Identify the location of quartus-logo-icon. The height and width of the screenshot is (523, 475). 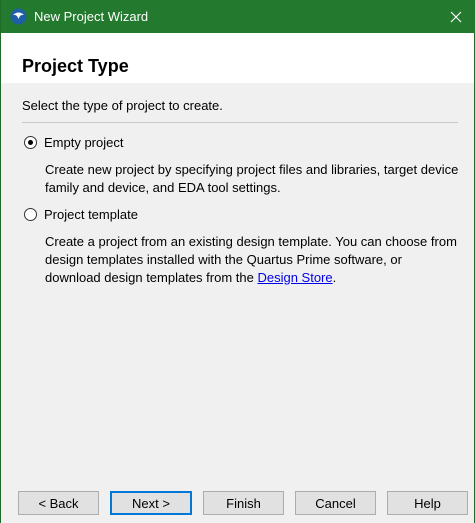
(18, 16).